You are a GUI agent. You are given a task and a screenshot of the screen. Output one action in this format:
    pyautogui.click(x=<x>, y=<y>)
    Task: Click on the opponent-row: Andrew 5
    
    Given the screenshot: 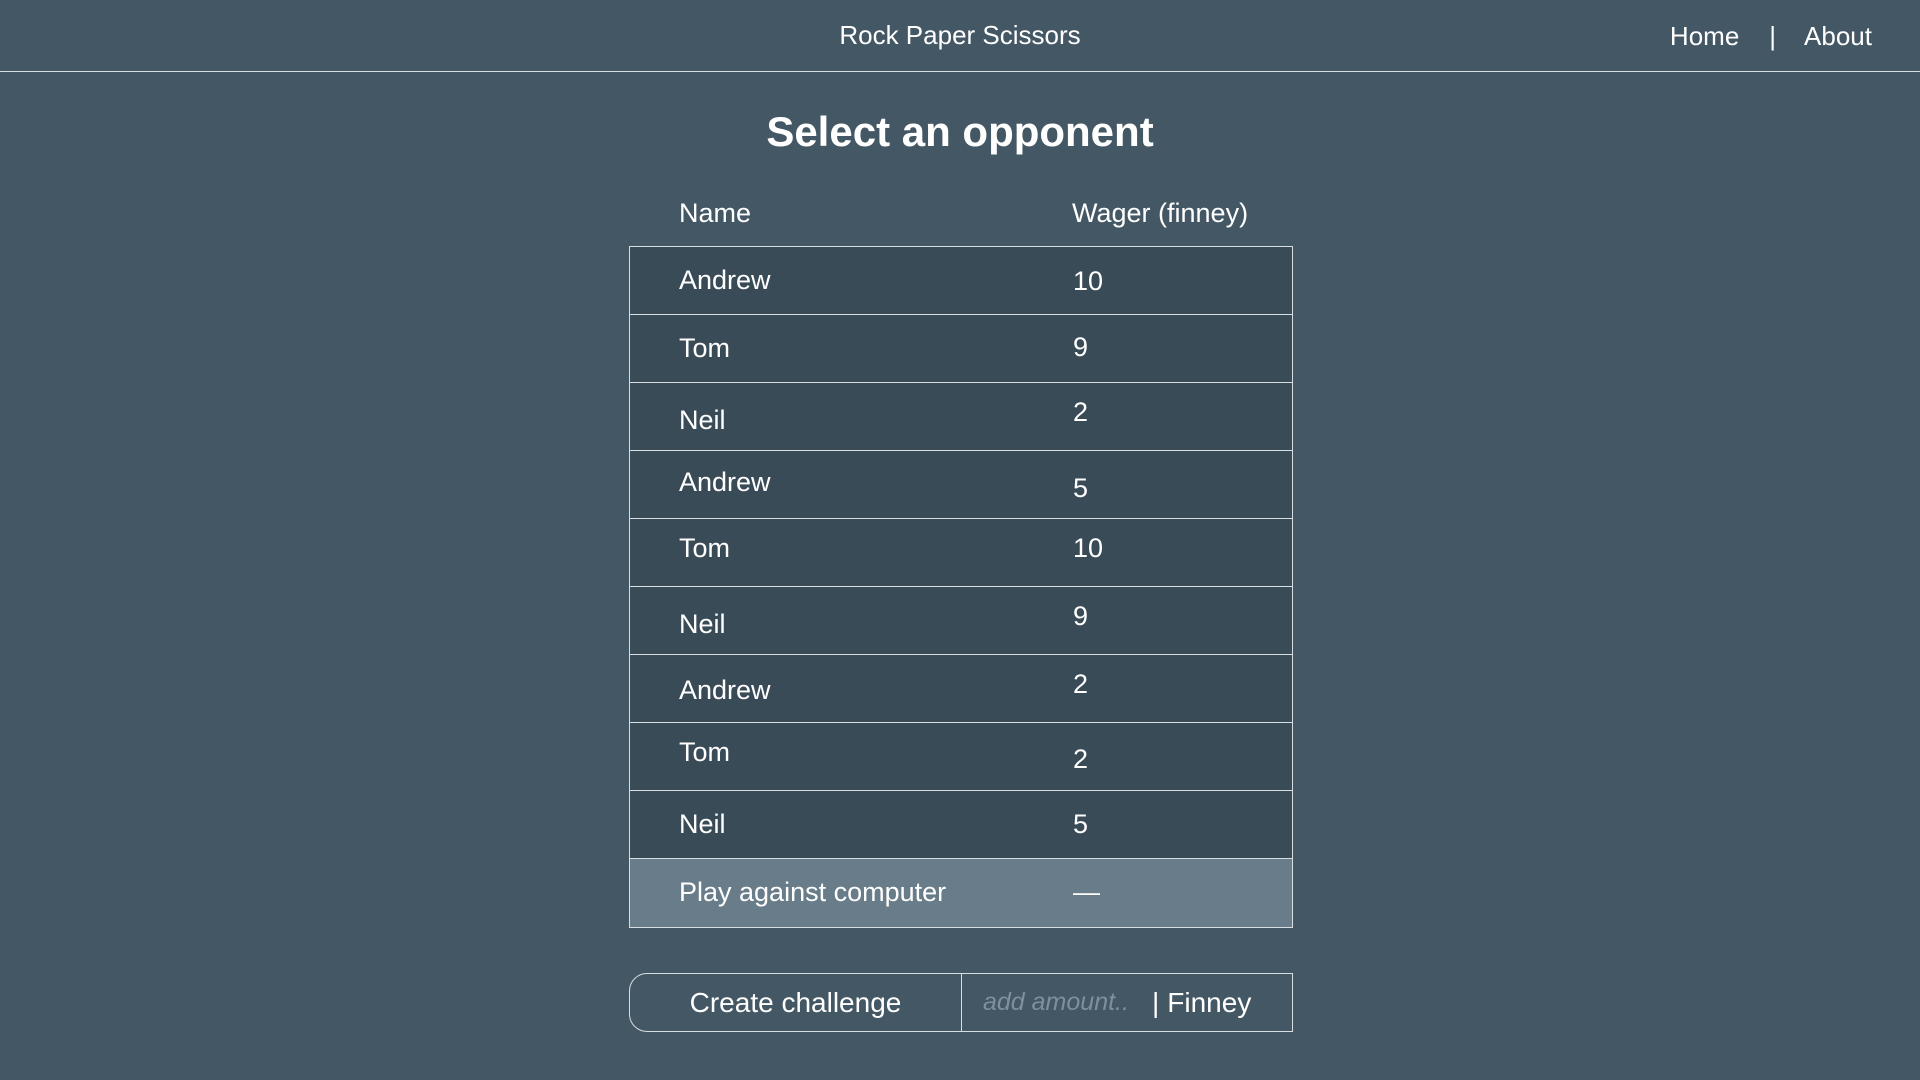 What is the action you would take?
    pyautogui.click(x=961, y=485)
    